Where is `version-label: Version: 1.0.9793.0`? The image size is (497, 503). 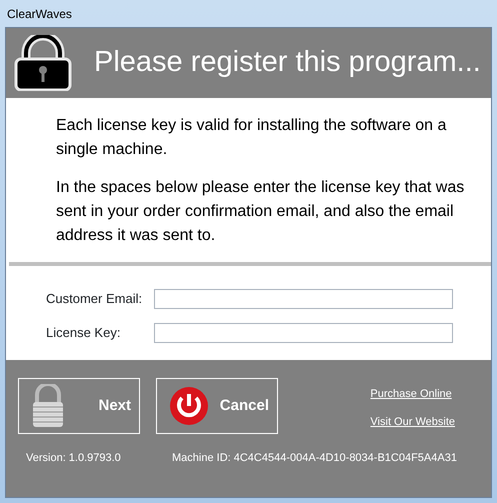 version-label: Version: 1.0.9793.0 is located at coordinates (74, 458).